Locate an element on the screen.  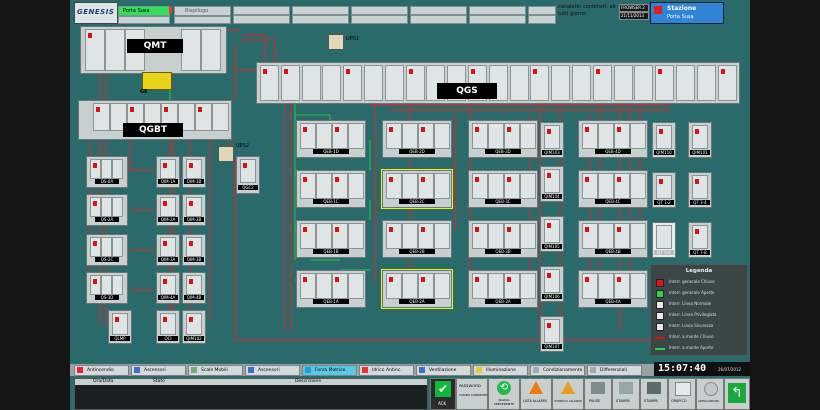
panel-qim-4a: QIM-4A is located at coordinates (168, 288).